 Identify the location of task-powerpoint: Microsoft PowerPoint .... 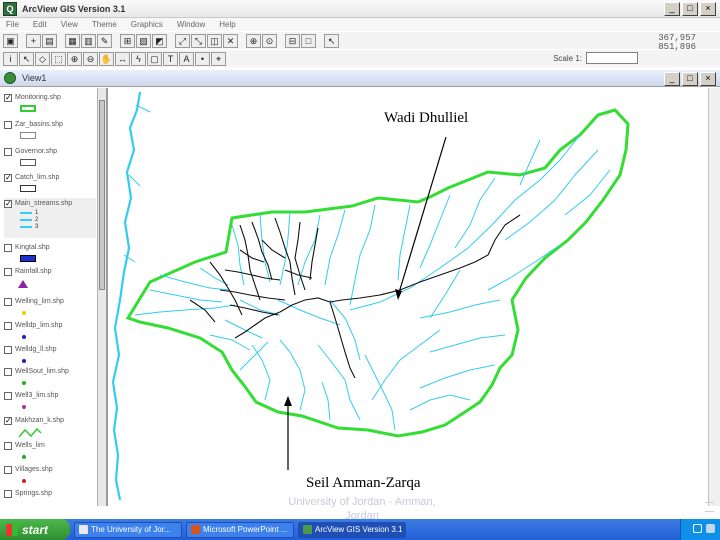
(240, 529).